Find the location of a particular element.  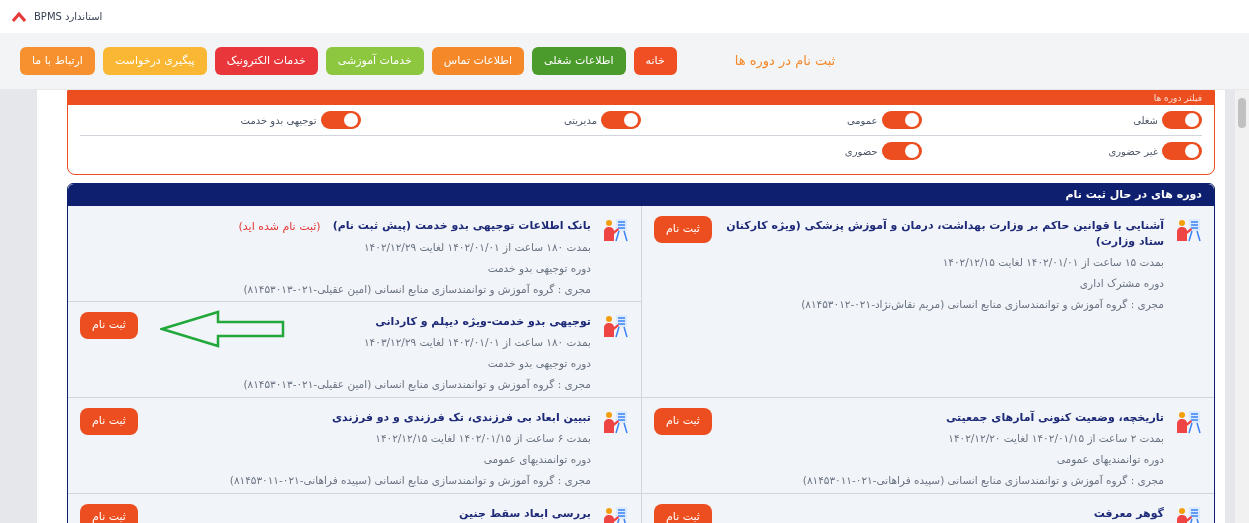

filter-label: شغلی is located at coordinates (1145, 120).